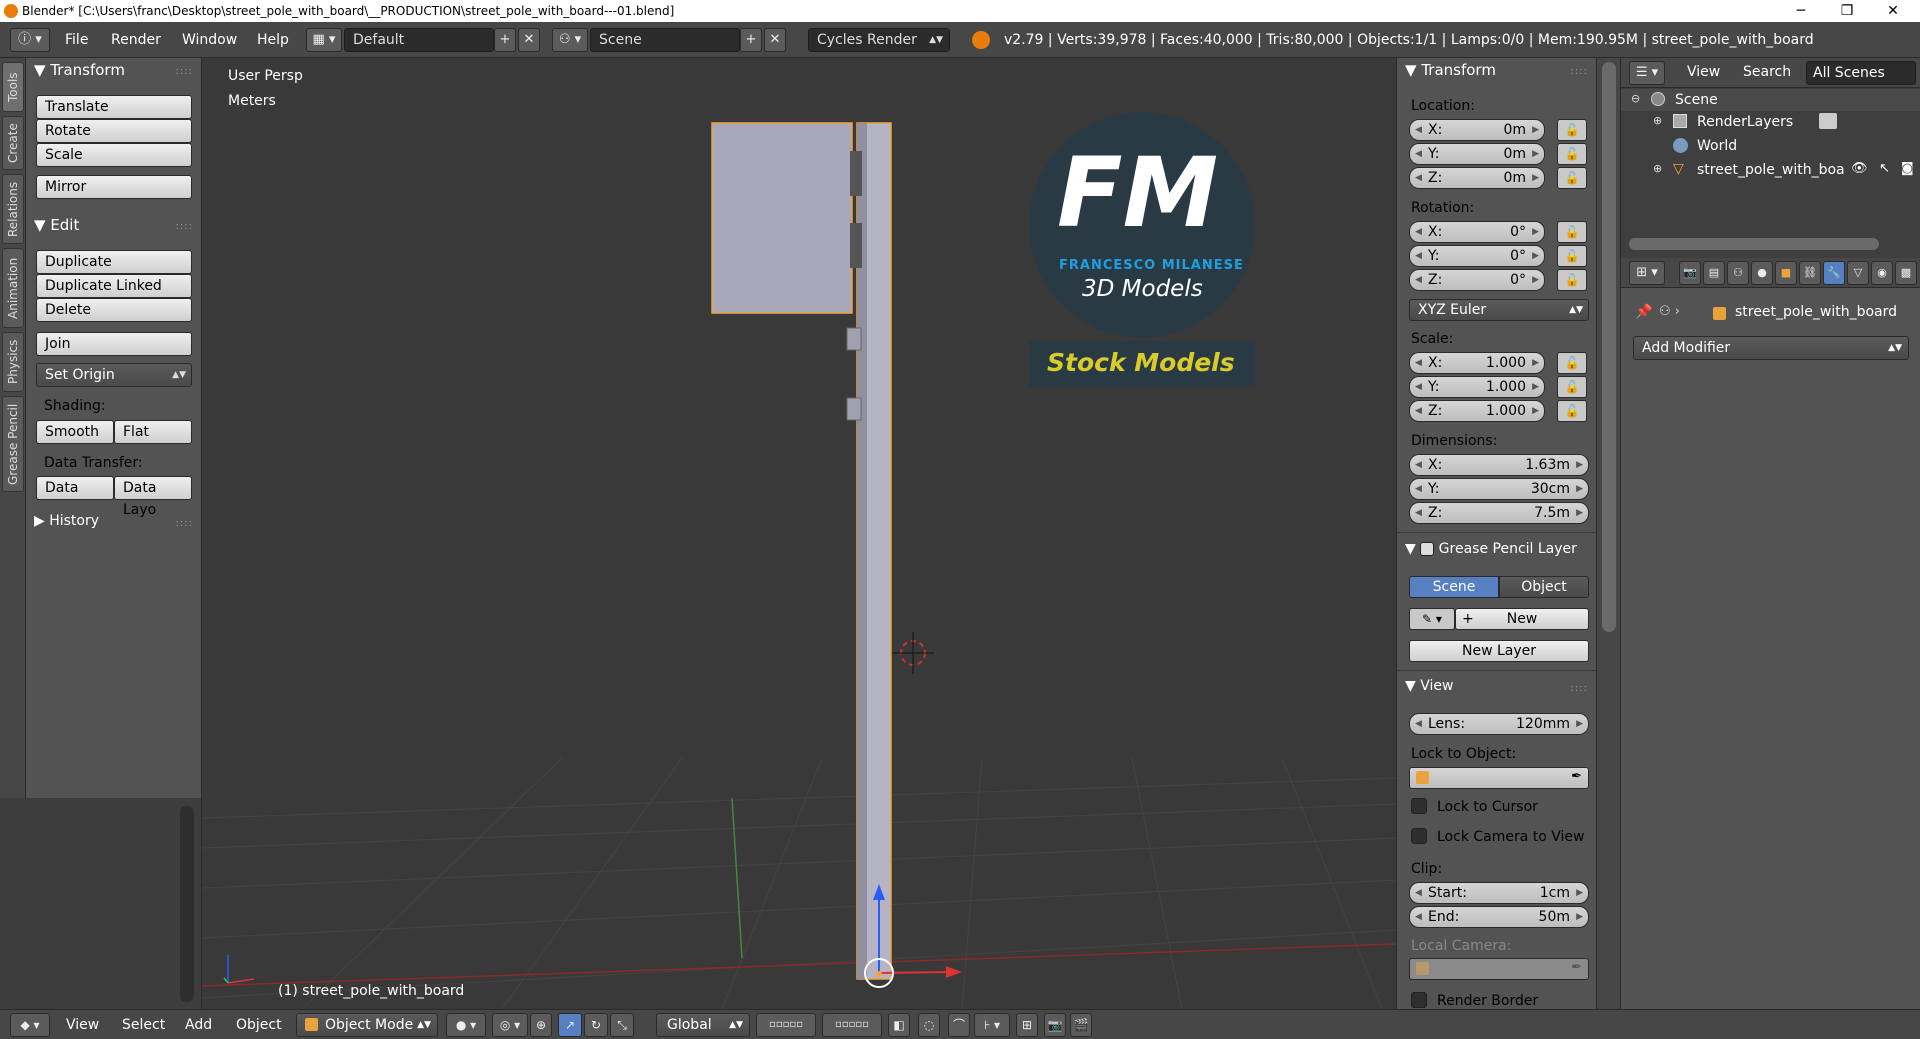  I want to click on pin-icon: 📌, so click(1643, 312).